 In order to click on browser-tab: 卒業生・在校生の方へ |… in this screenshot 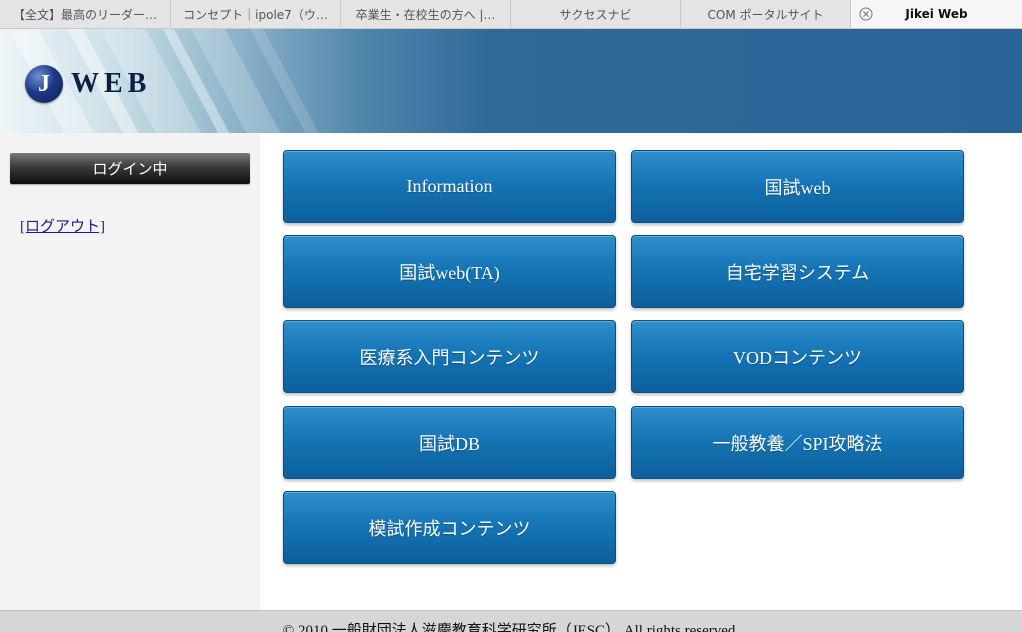, I will do `click(426, 14)`.